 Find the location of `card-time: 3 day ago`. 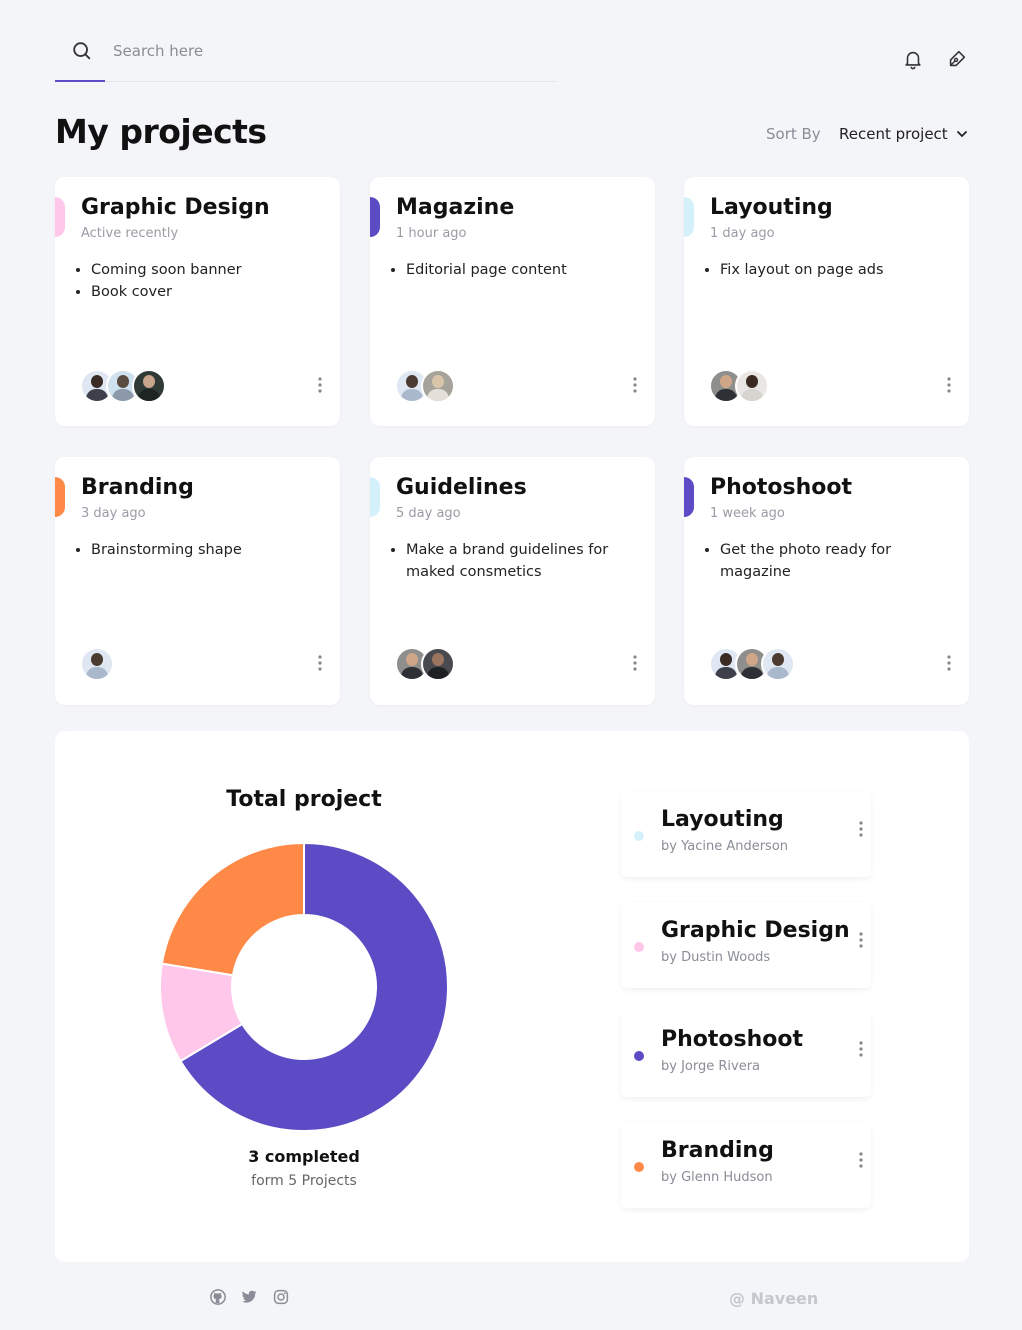

card-time: 3 day ago is located at coordinates (113, 513).